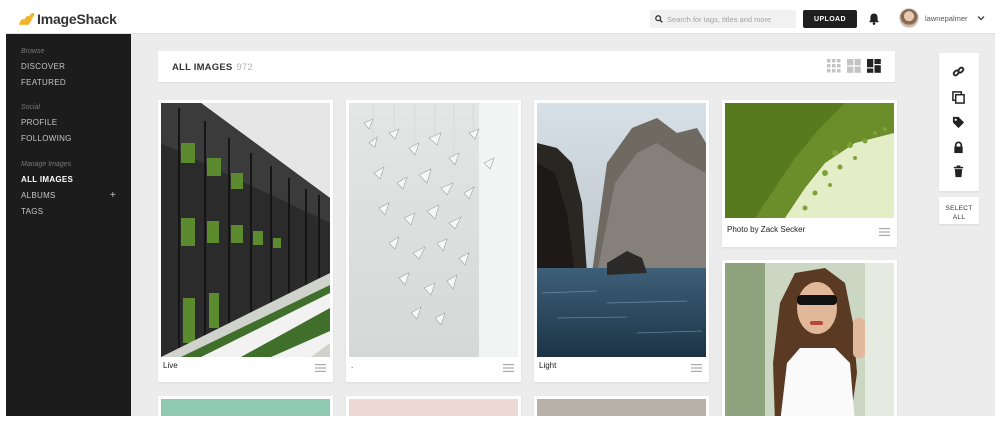  Describe the element at coordinates (244, 67) in the screenshot. I see `image-count: 972` at that location.